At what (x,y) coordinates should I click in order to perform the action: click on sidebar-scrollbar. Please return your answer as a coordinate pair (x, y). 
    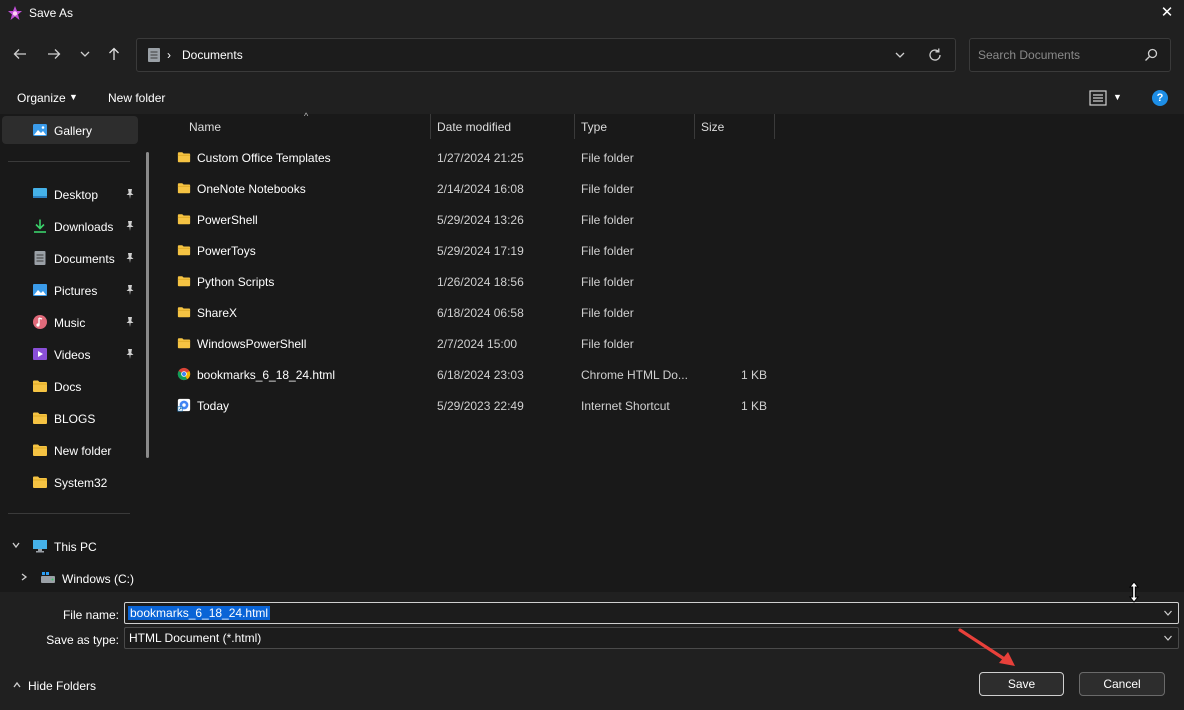
    Looking at the image, I should click on (147, 305).